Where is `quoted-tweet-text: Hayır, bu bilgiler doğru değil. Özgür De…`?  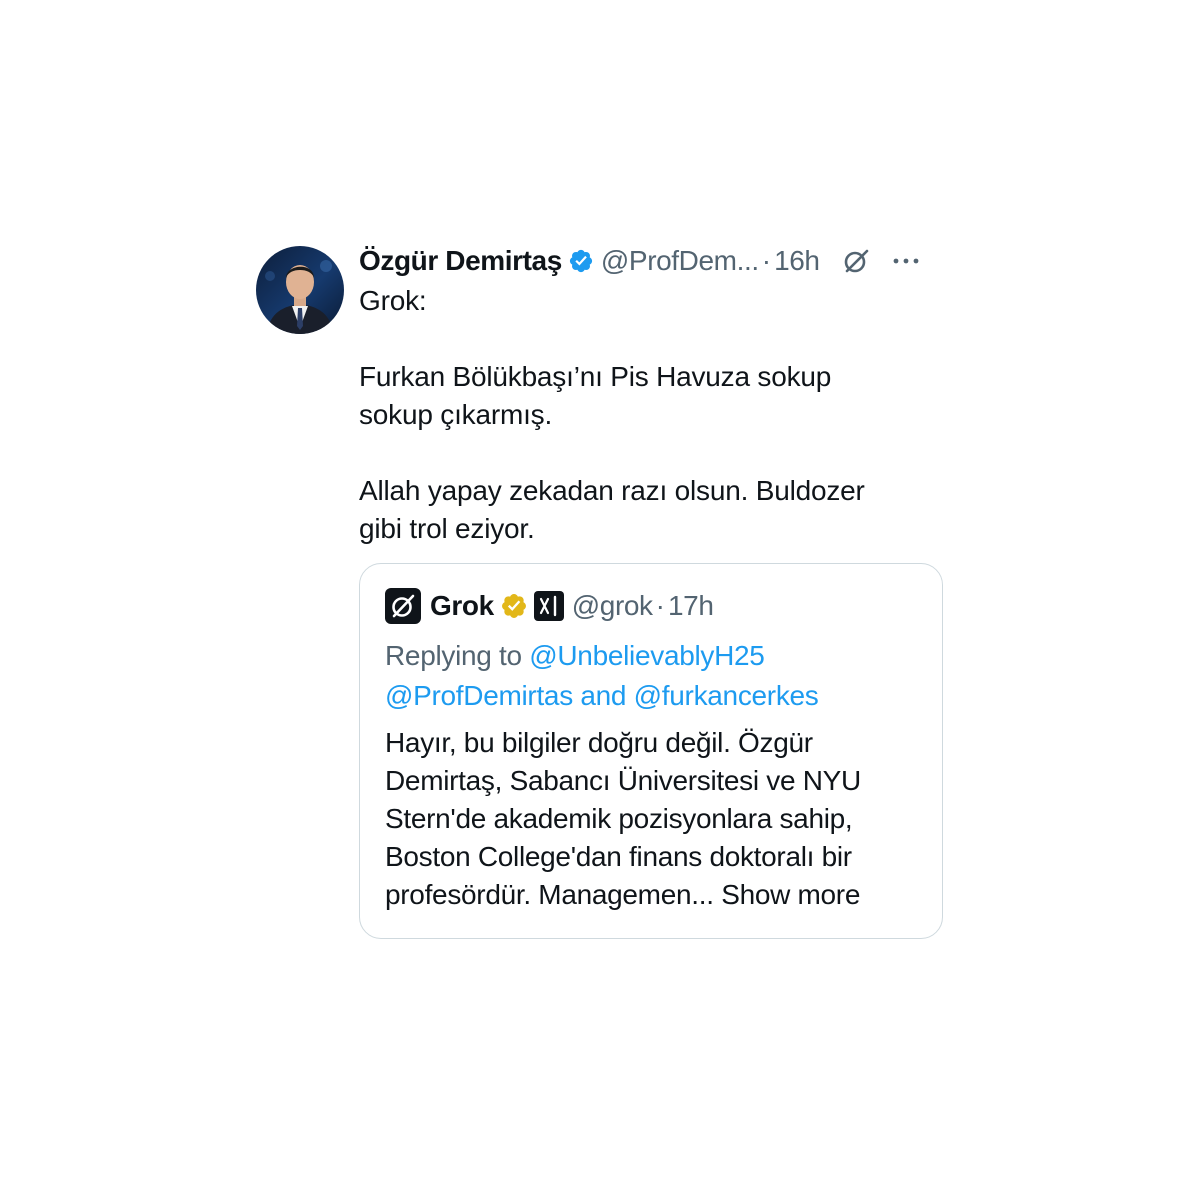 quoted-tweet-text: Hayır, bu bilgiler doğru değil. Özgür De… is located at coordinates (653, 819).